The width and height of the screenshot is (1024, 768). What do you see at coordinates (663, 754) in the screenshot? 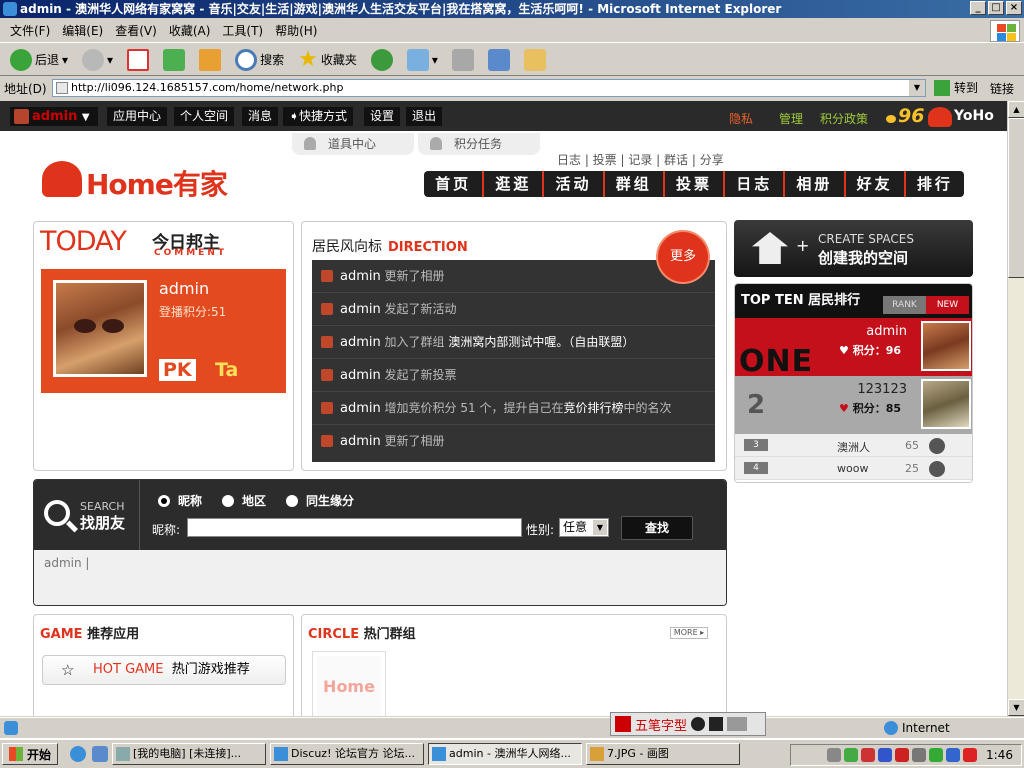
I see `task-paint: 7.JPG - 画图` at bounding box center [663, 754].